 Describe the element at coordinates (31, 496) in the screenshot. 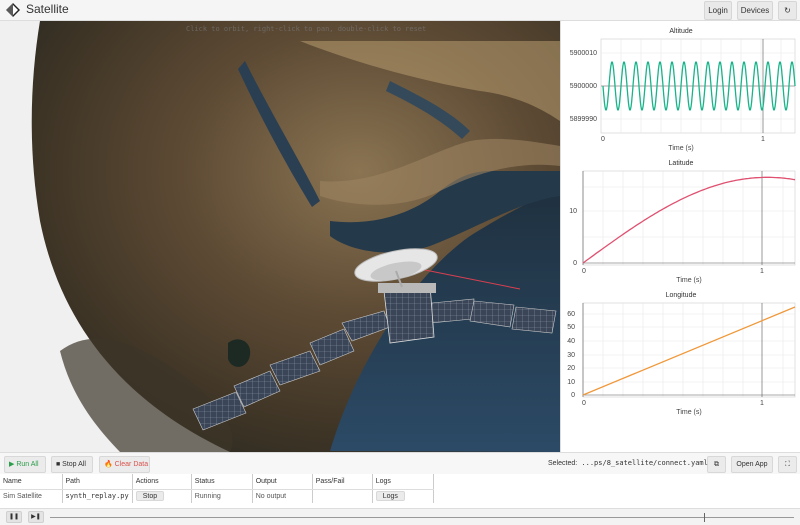

I see `row-name: Sim Satellite` at that location.